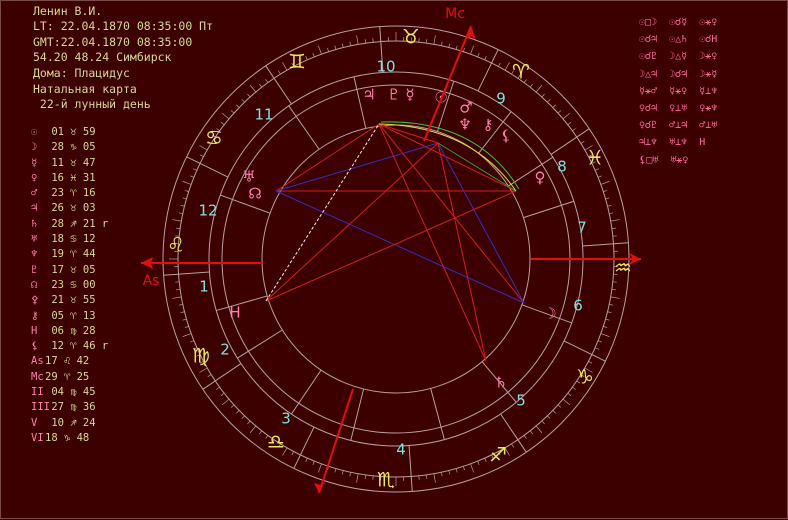 This screenshot has width=788, height=520. I want to click on aspect-arc, so click(450, 155).